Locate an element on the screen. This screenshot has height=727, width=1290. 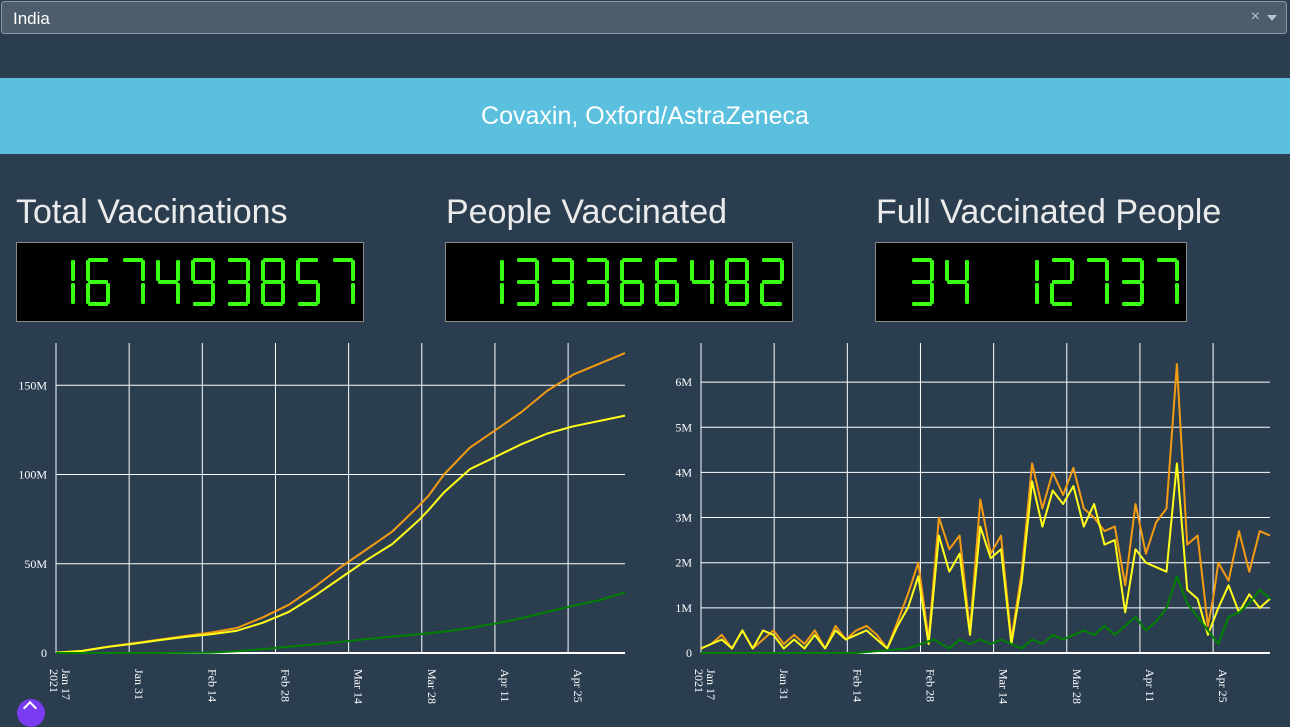
full-vaccinated-title: Full Vaccinated People is located at coordinates (1049, 212).